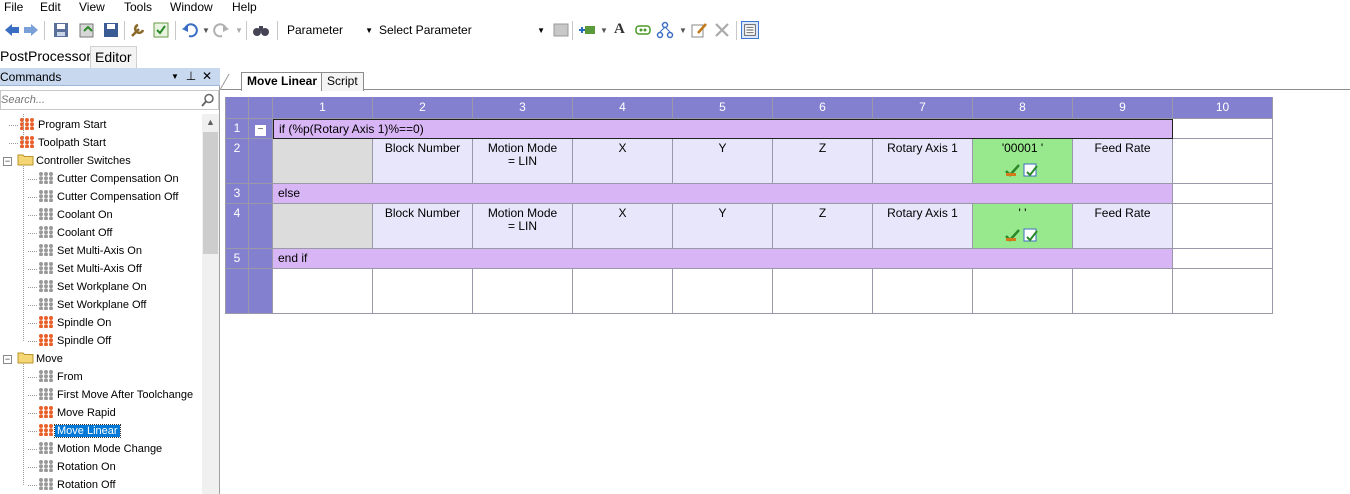  Describe the element at coordinates (619, 29) in the screenshot. I see `text-icon: A` at that location.